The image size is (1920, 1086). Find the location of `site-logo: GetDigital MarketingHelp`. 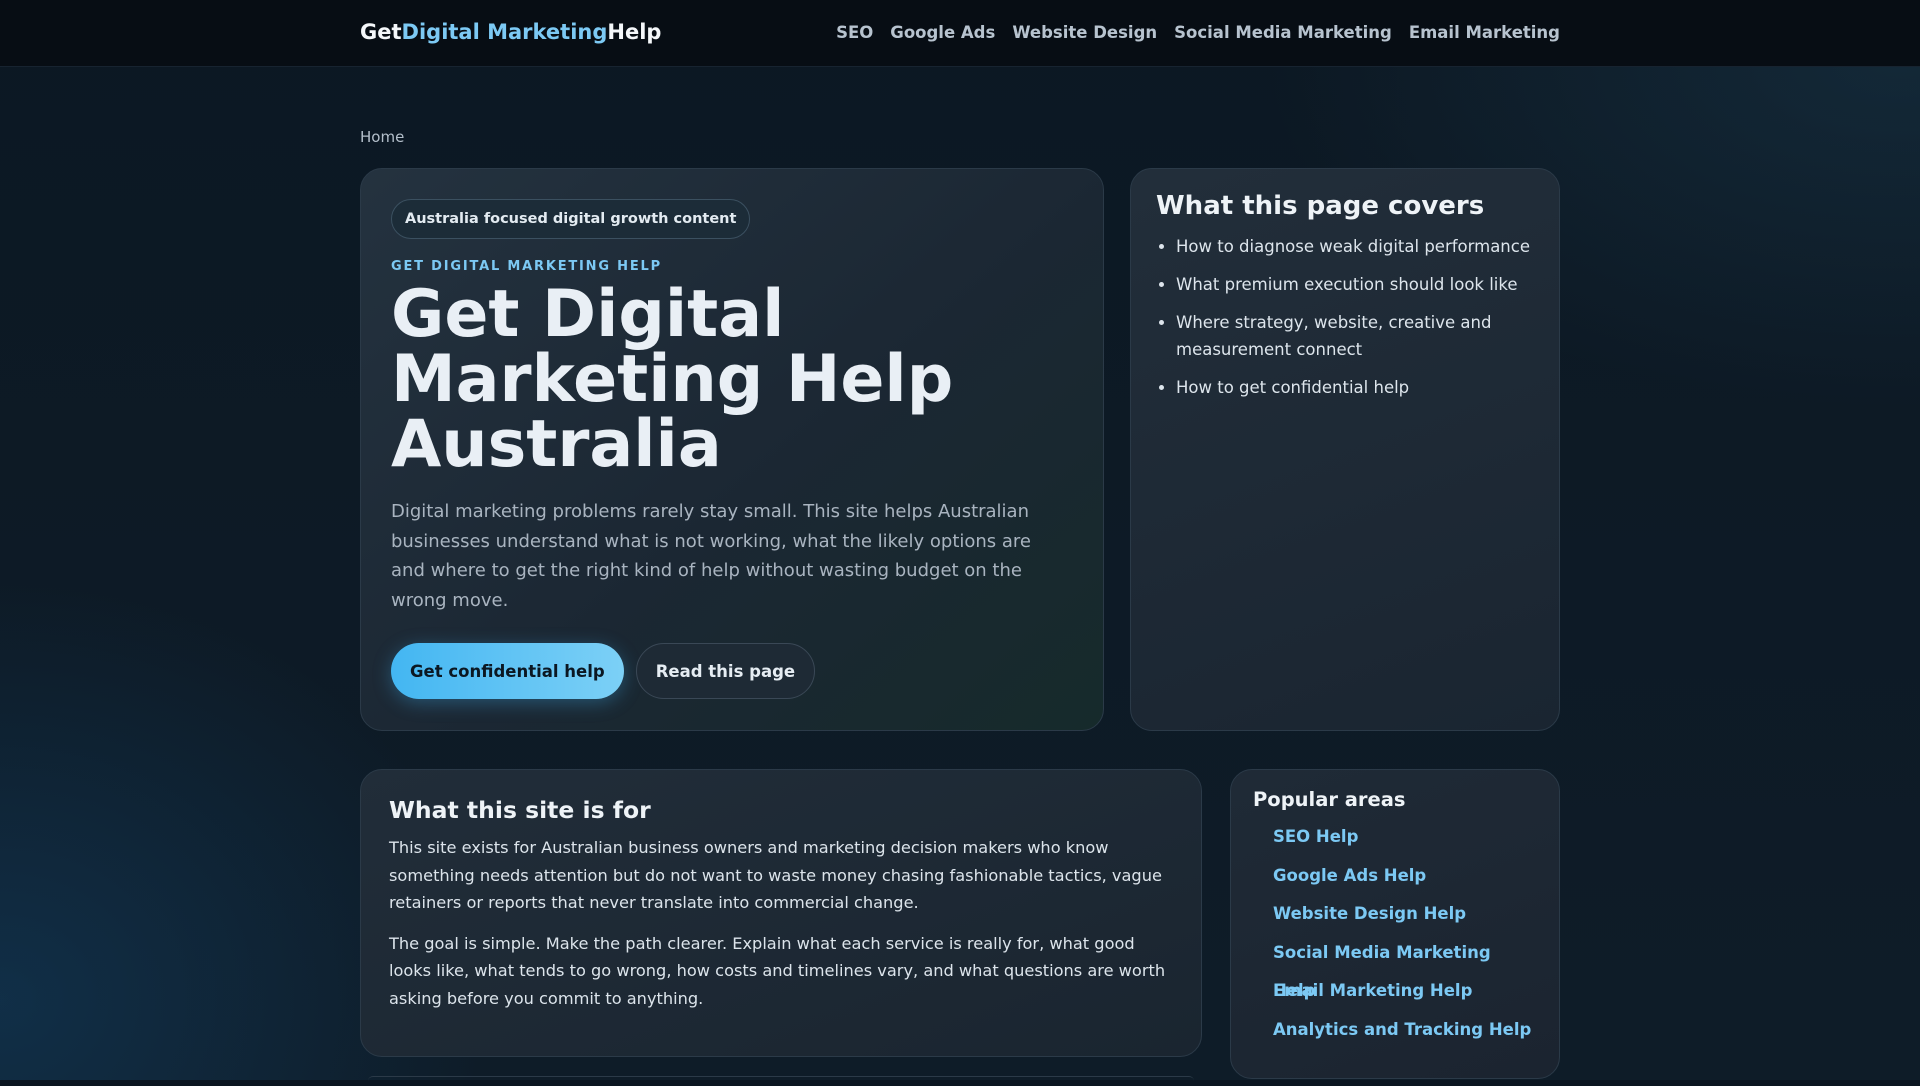

site-logo: GetDigital MarketingHelp is located at coordinates (510, 32).